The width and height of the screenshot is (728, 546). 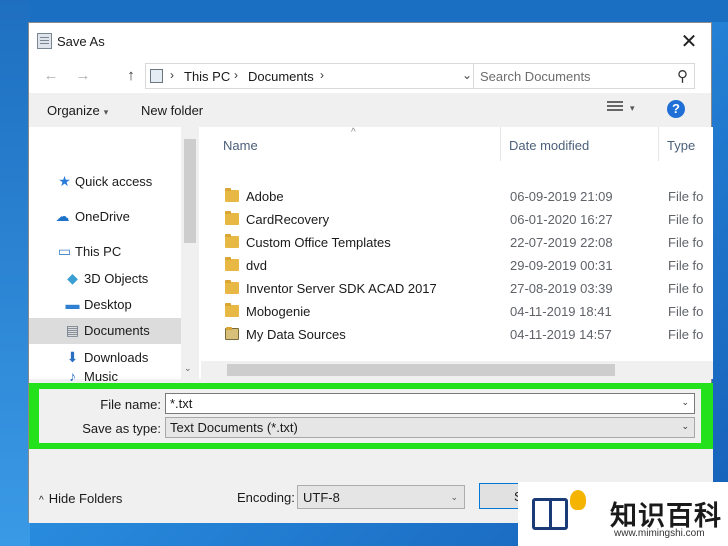 I want to click on save-as-type-select: Text Documents (*.txt) ⌄, so click(x=430, y=427).